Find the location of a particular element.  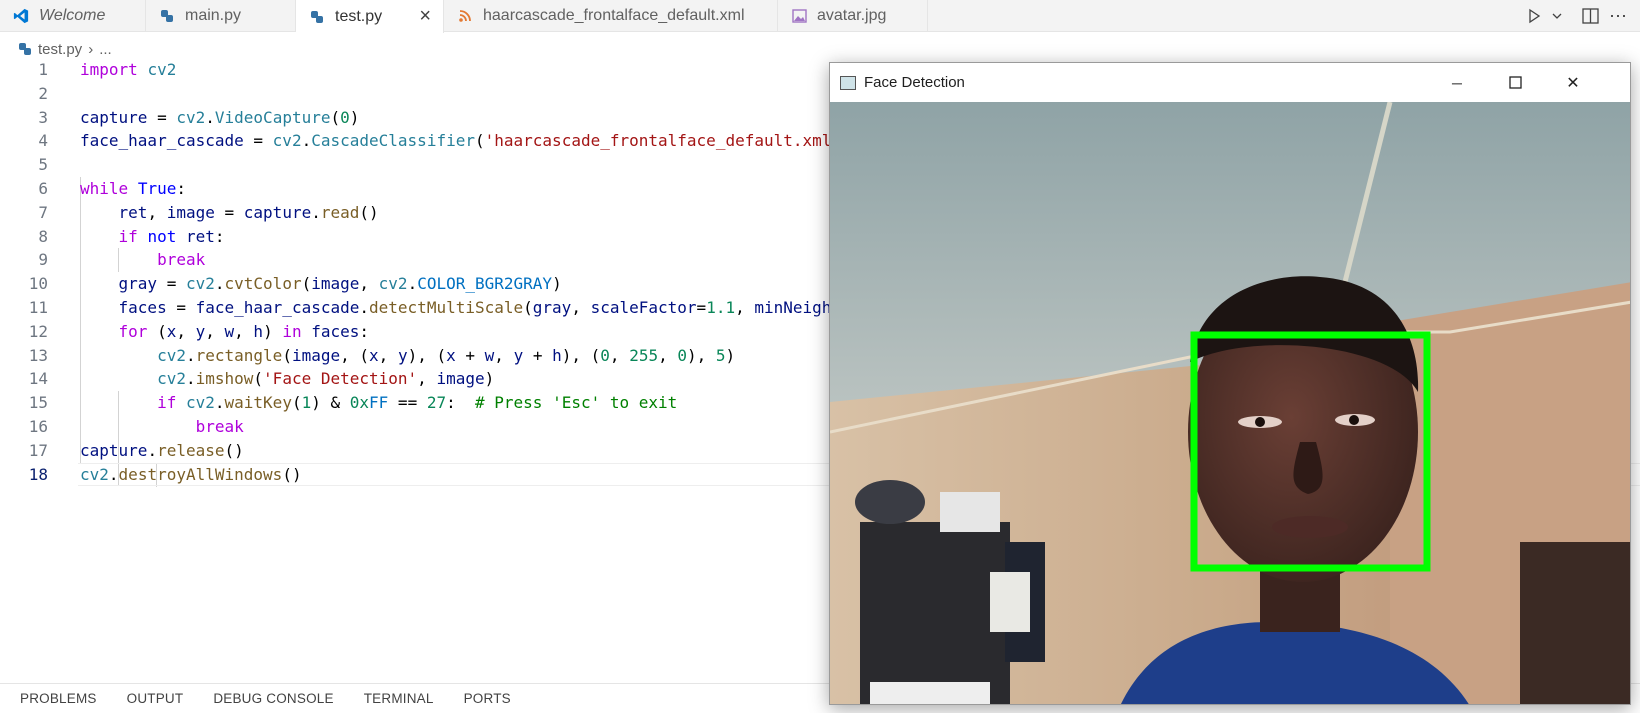

tab-output: OUTPUT is located at coordinates (155, 698).